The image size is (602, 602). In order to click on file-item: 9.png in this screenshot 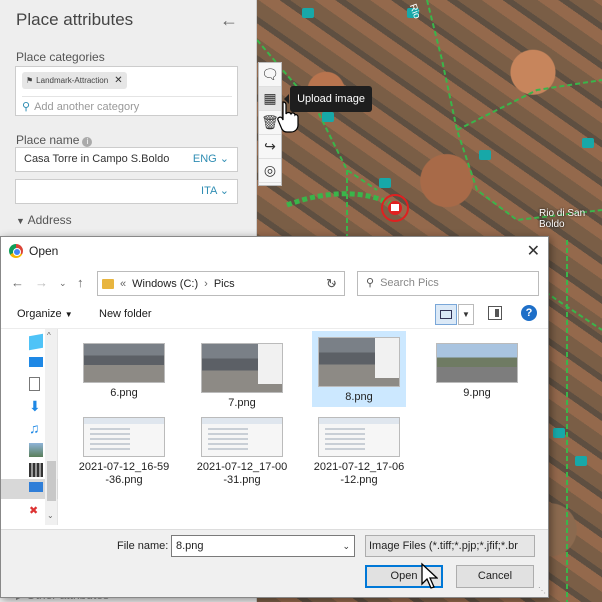, I will do `click(477, 370)`.